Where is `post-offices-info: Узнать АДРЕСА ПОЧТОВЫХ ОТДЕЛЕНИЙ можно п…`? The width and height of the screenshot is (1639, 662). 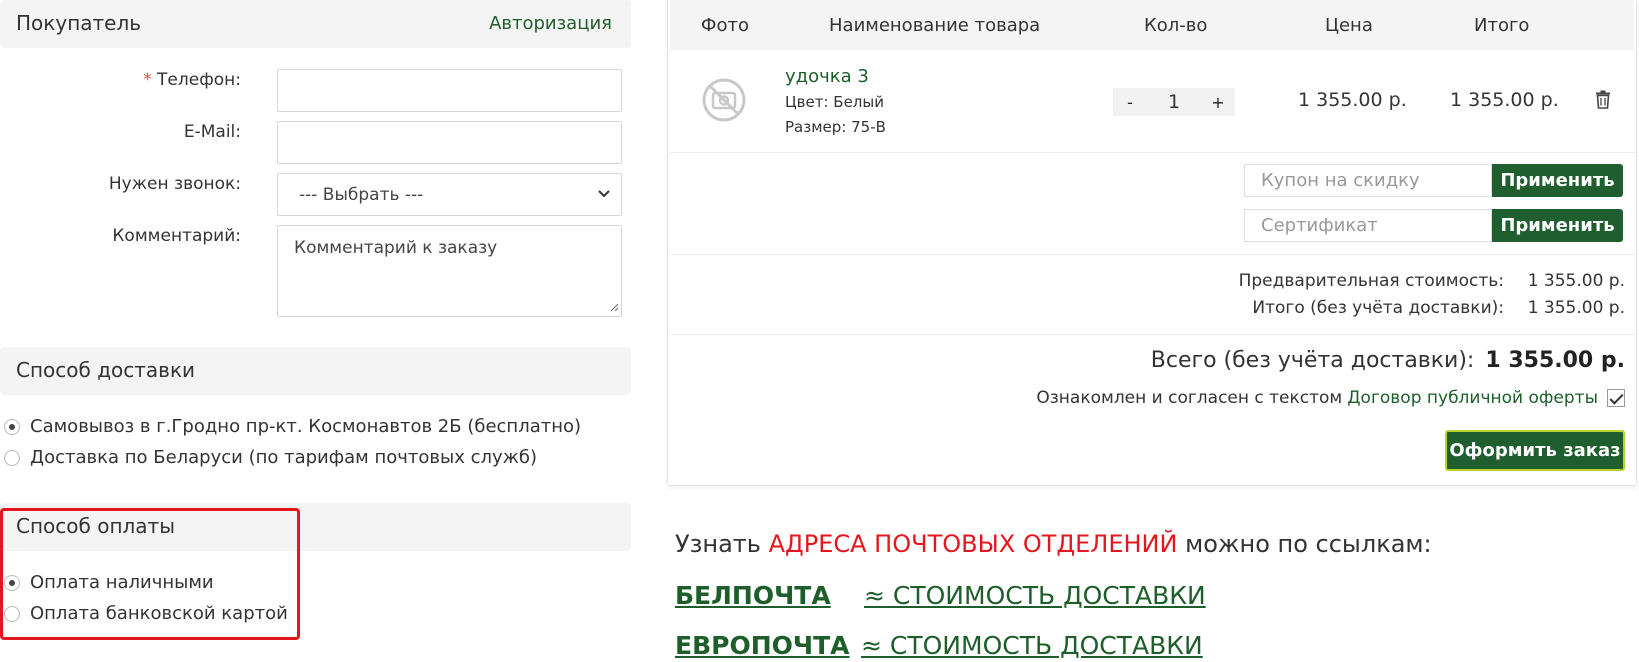 post-offices-info: Узнать АДРЕСА ПОЧТОВЫХ ОТДЕЛЕНИЙ можно п… is located at coordinates (1053, 544).